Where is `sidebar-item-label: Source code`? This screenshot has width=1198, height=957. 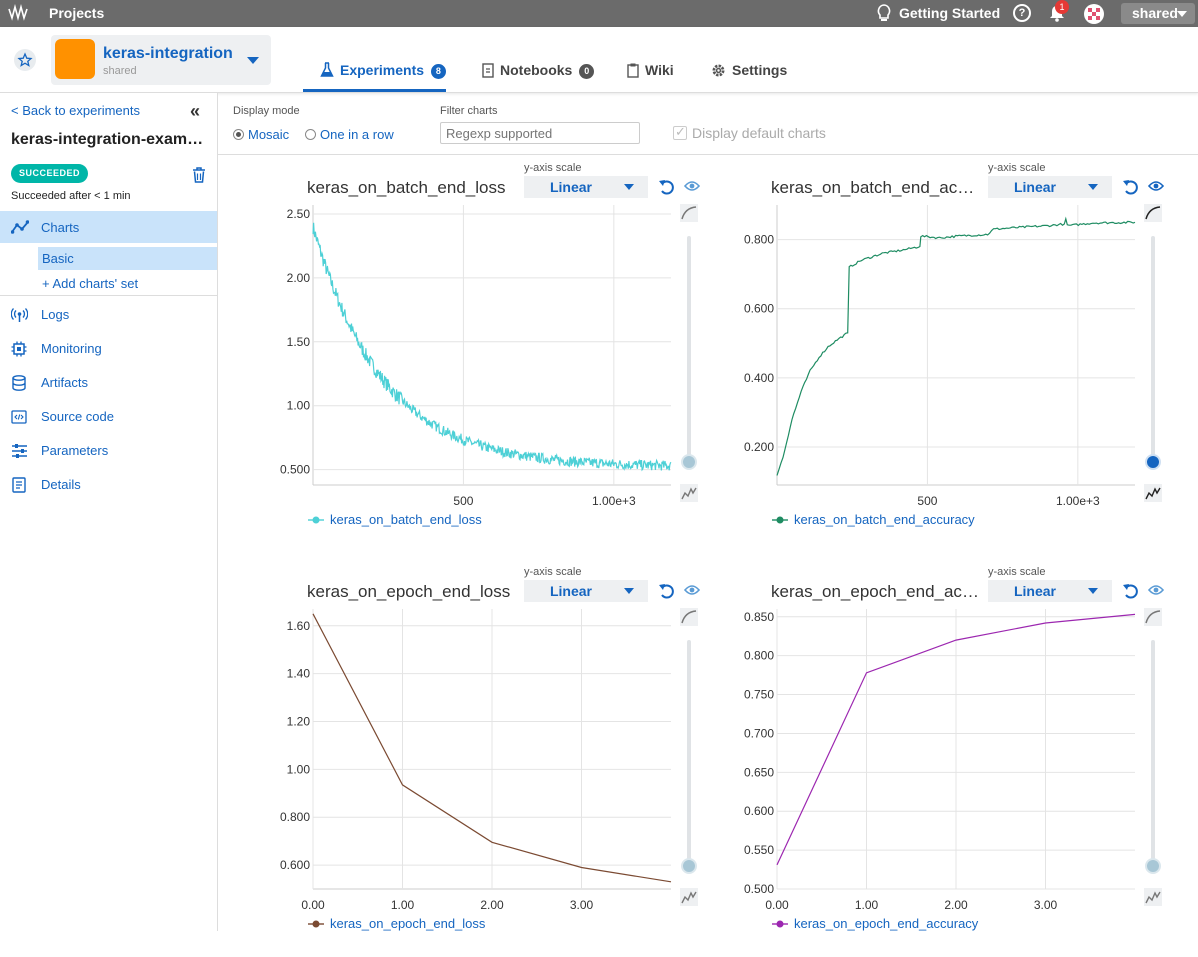
sidebar-item-label: Source code is located at coordinates (77, 416).